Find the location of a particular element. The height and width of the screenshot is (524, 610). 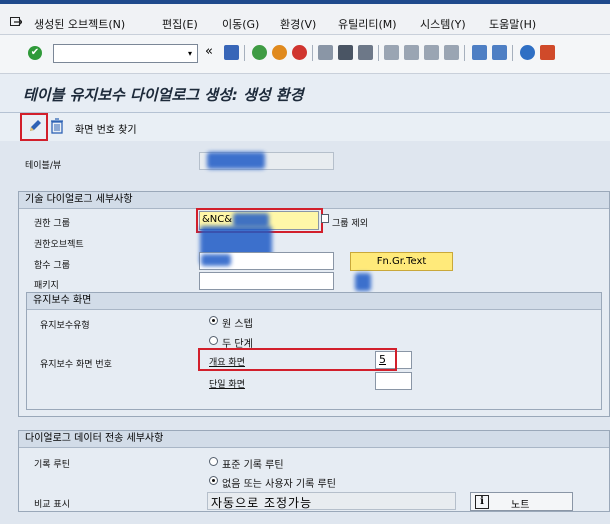

print-icon is located at coordinates (325, 52).